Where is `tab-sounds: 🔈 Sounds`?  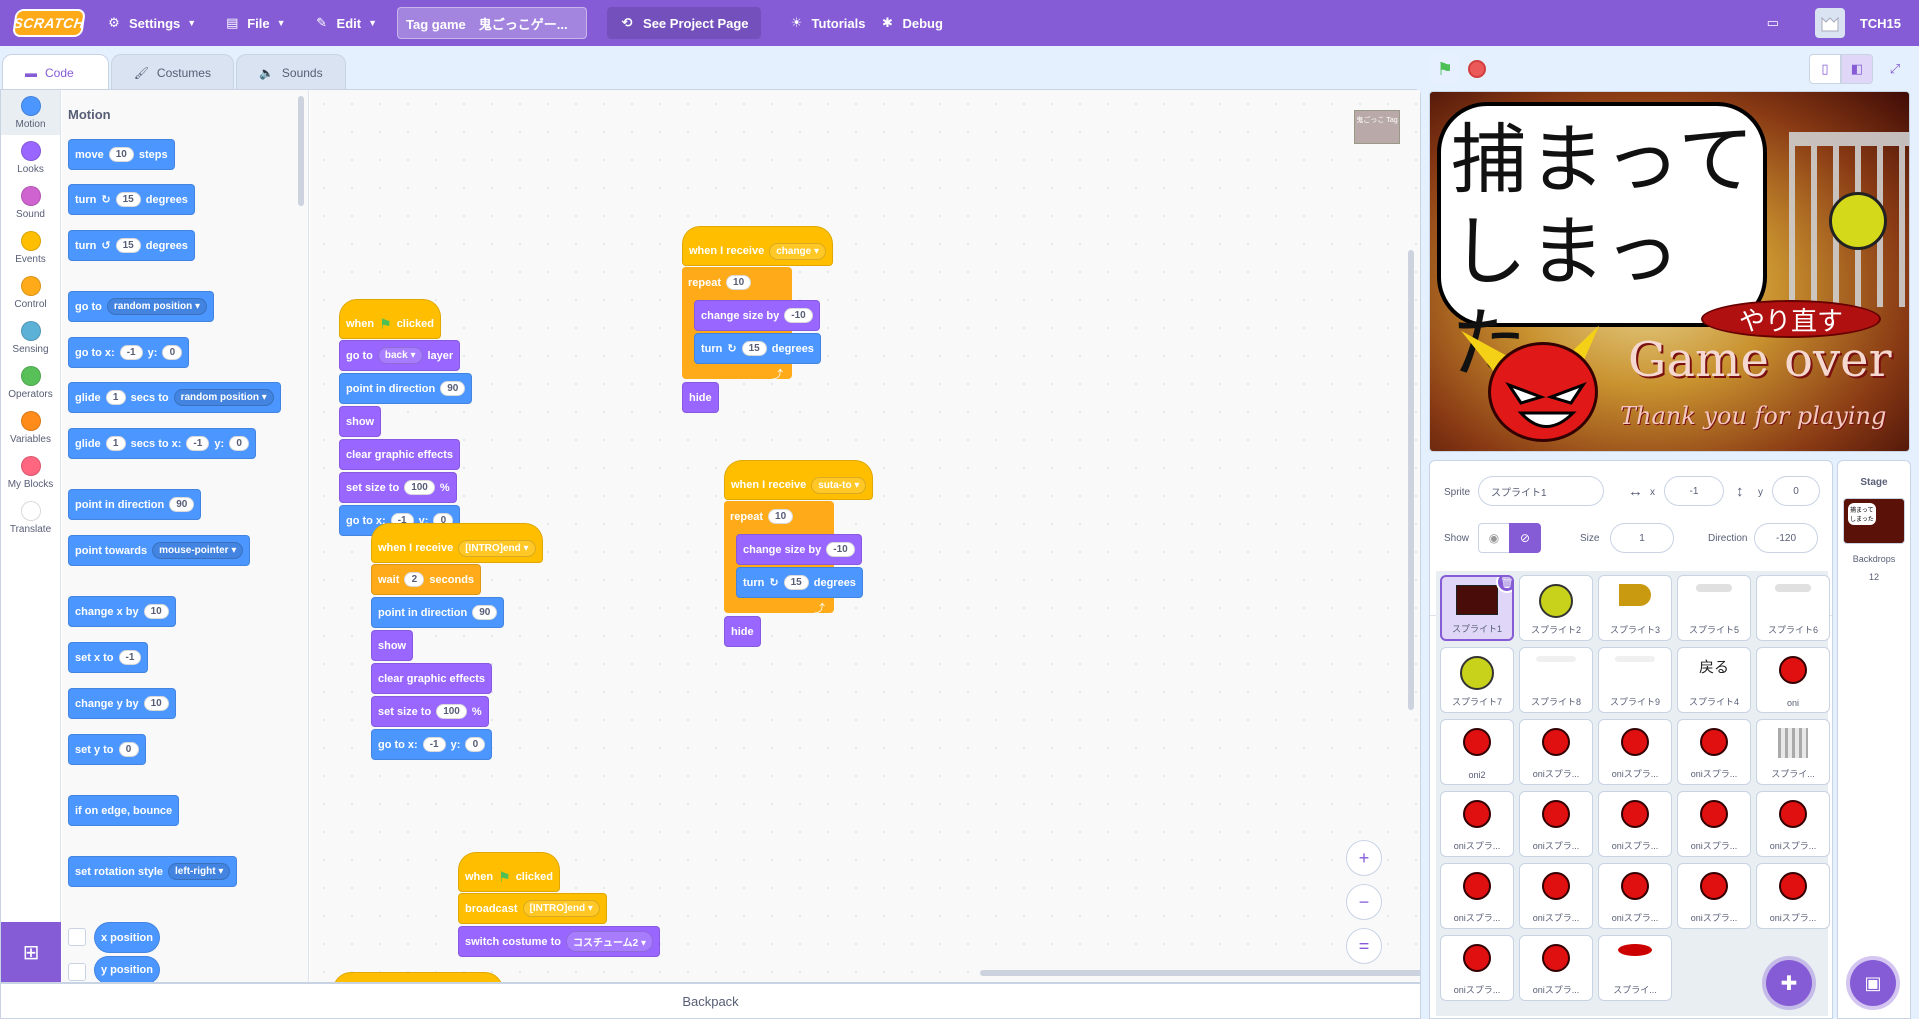
tab-sounds: 🔈 Sounds is located at coordinates (290, 72).